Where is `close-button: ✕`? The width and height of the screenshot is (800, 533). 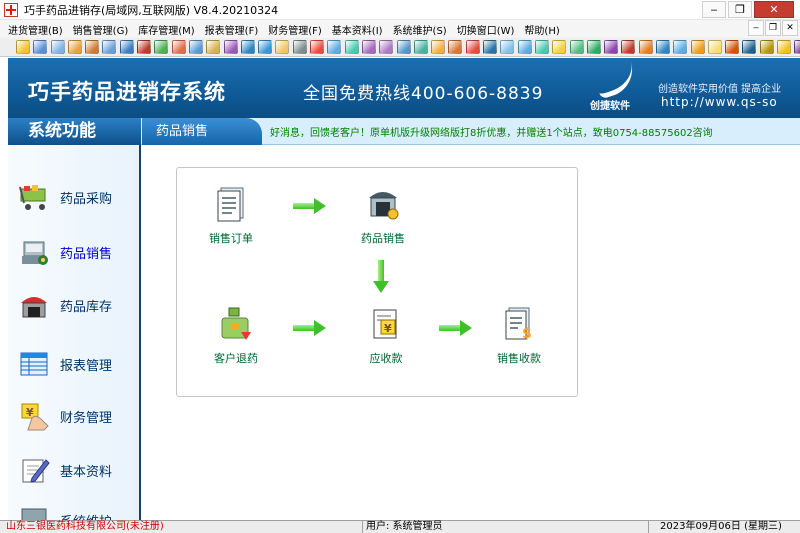 close-button: ✕ is located at coordinates (774, 9).